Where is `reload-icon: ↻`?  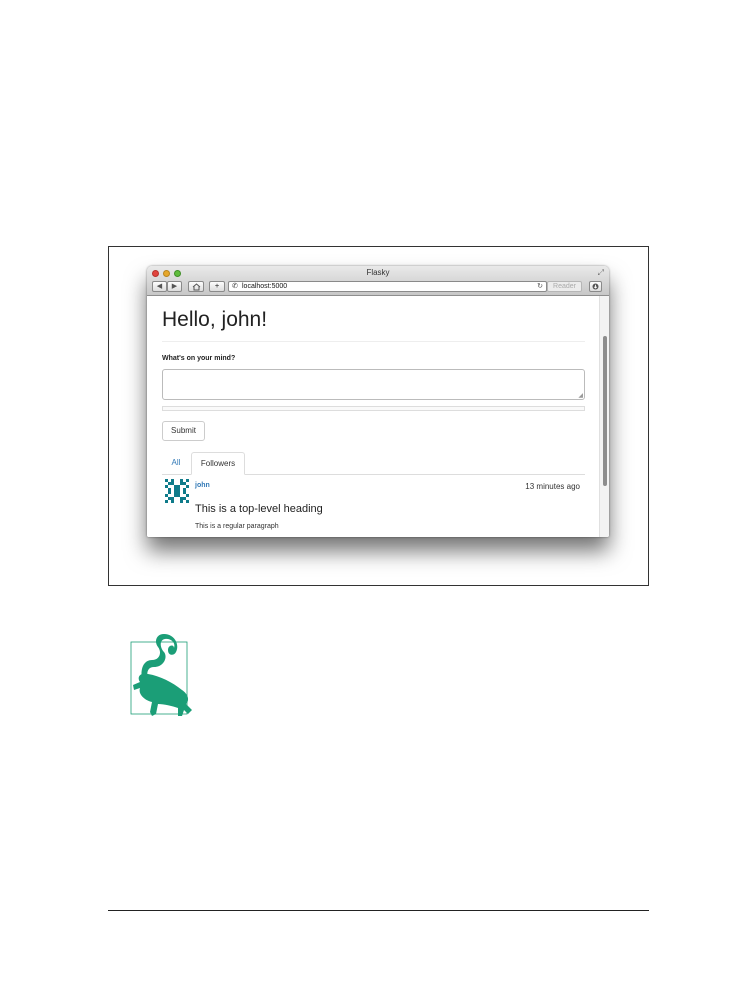 reload-icon: ↻ is located at coordinates (540, 286).